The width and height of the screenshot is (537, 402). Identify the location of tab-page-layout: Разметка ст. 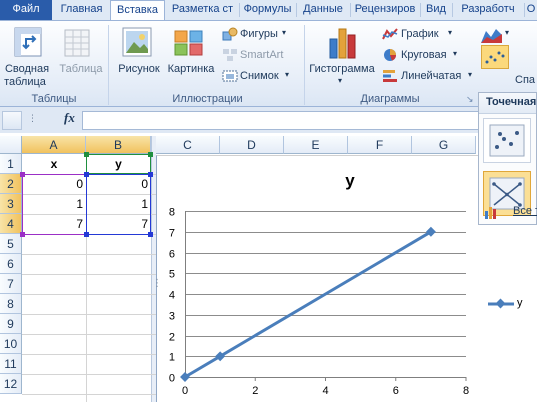
(202, 10).